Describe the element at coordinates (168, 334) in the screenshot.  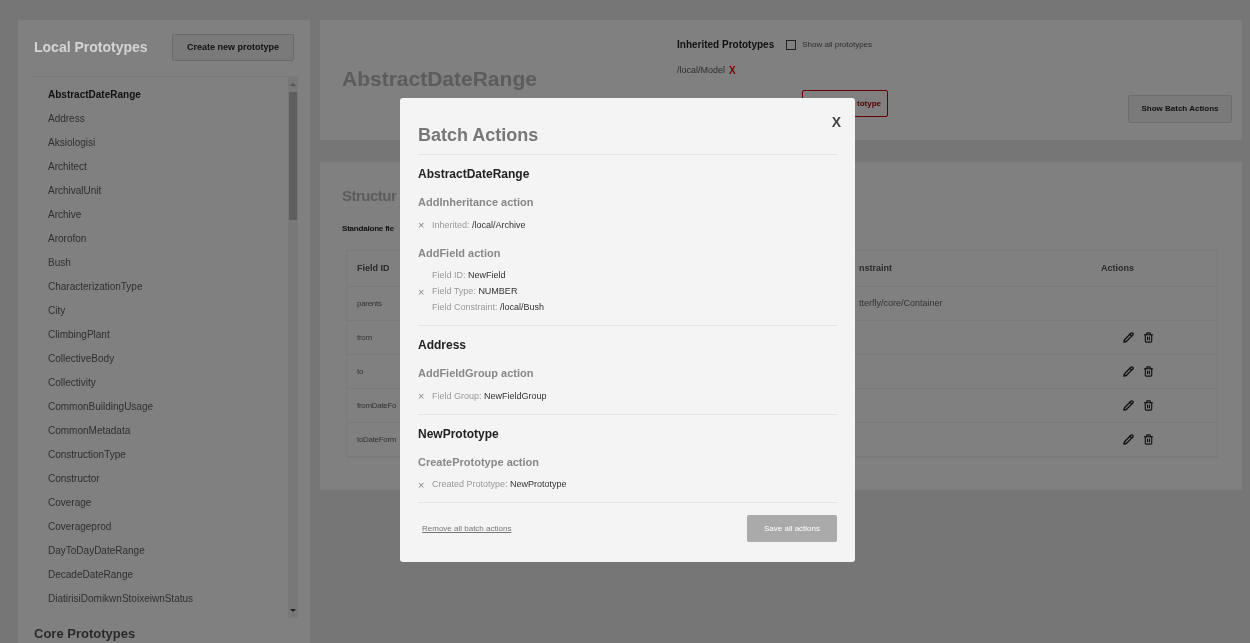
I see `list-item: ClimbingPlant` at that location.